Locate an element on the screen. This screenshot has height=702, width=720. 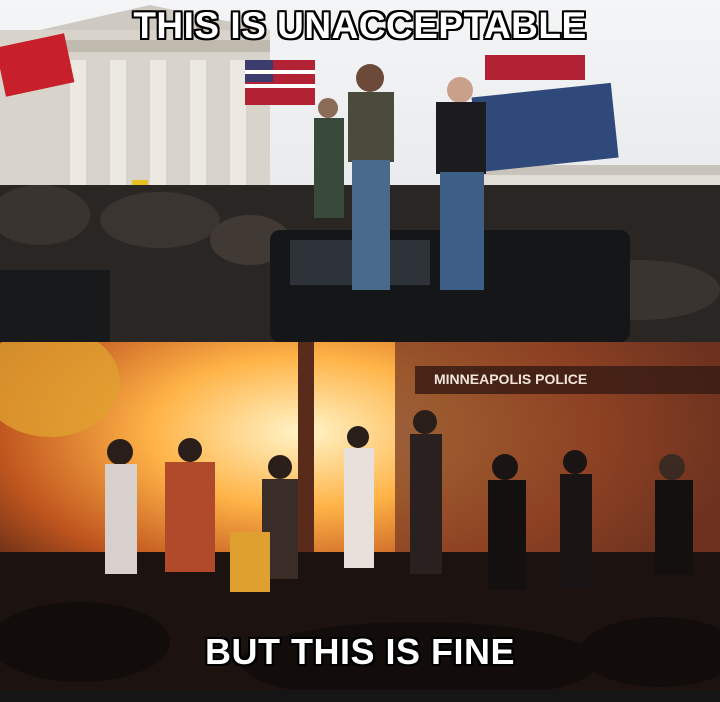
bottom-caption: BUT THIS IS FINE is located at coordinates (359, 651).